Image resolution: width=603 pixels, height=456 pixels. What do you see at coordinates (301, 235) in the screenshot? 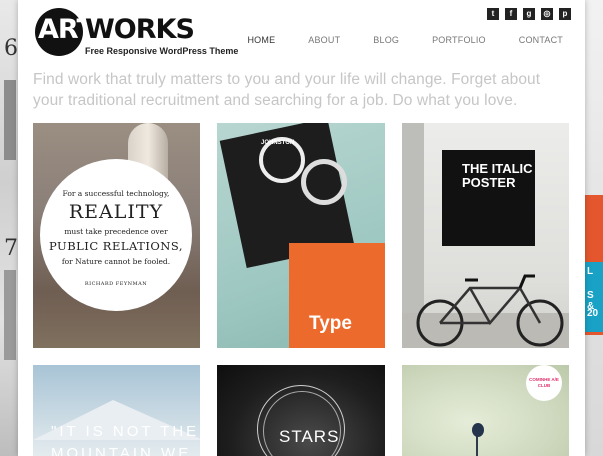
I see `portfolio-item-johnston-type: JOHNSTON Type` at bounding box center [301, 235].